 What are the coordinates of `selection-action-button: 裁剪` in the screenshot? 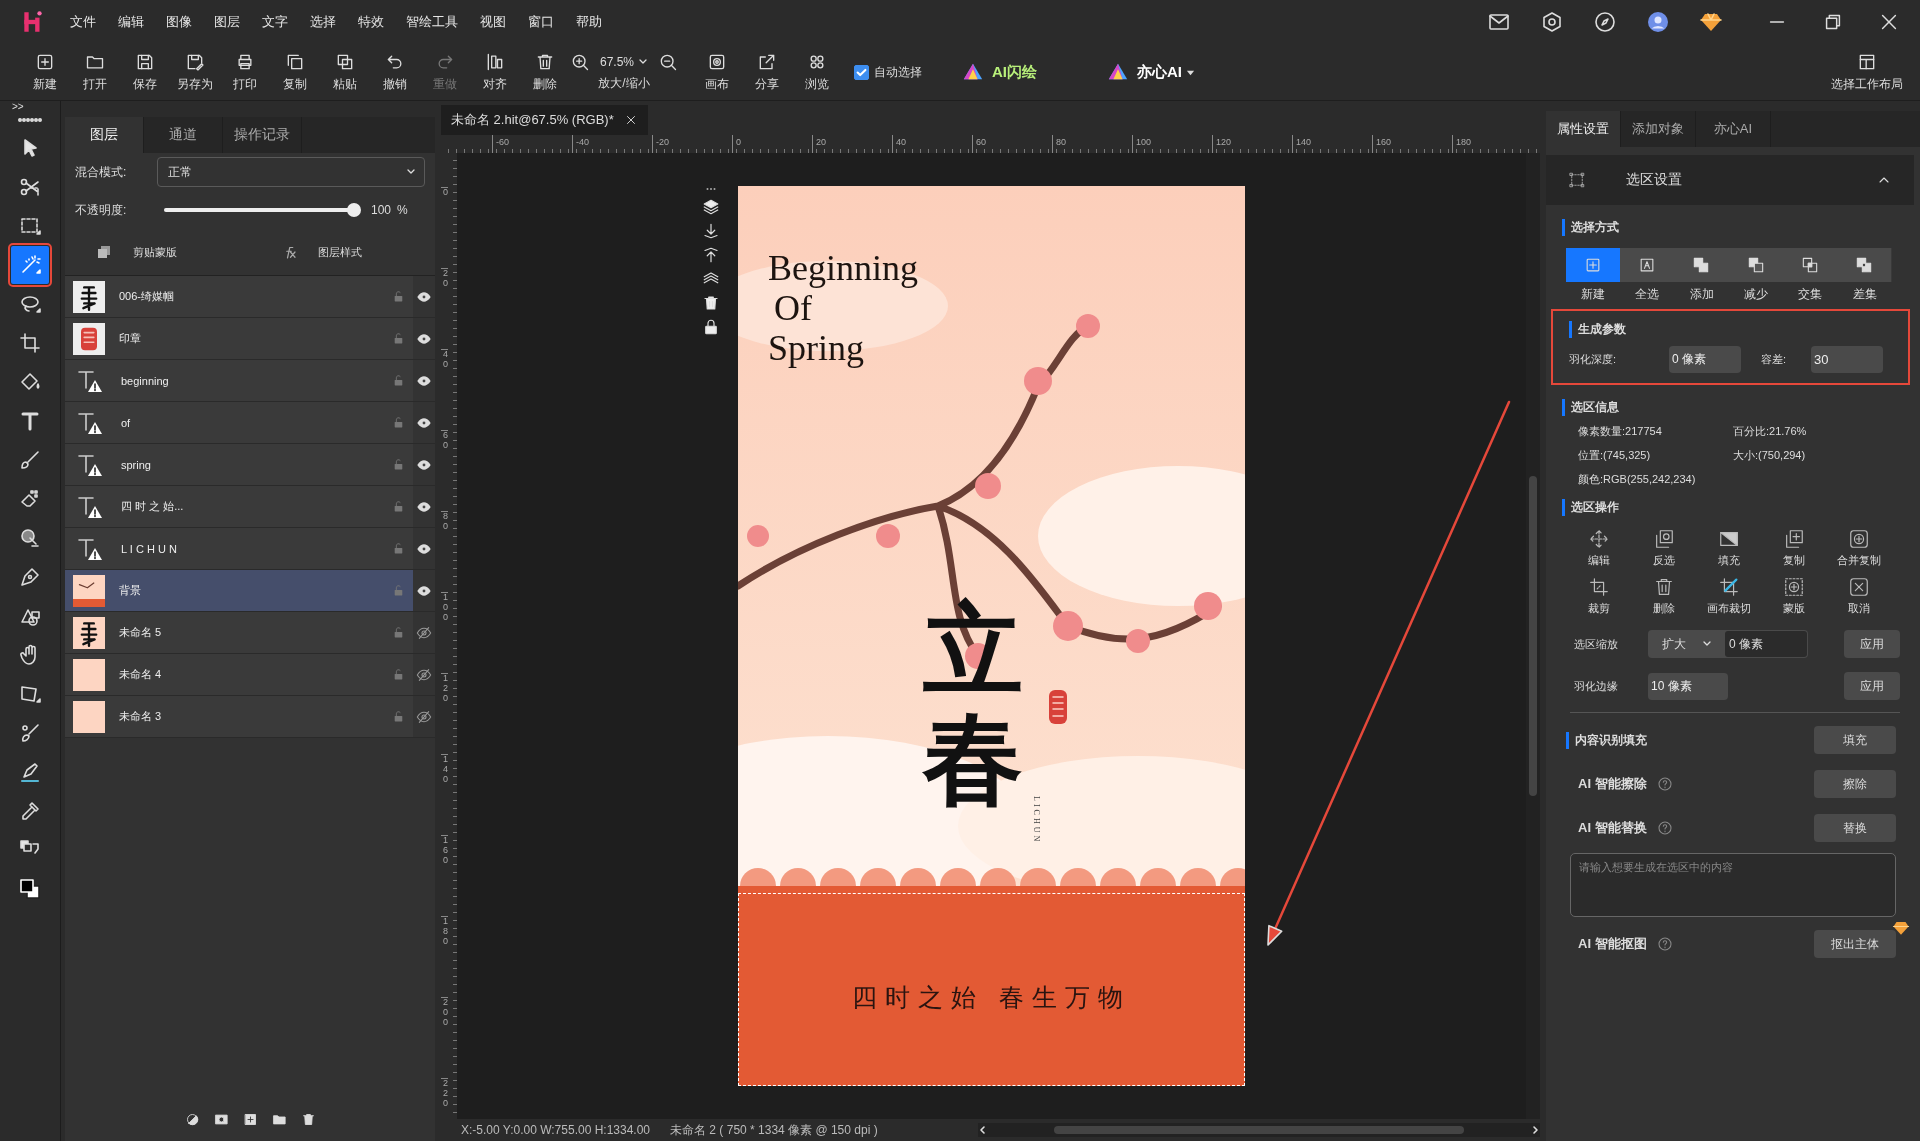 It's located at (1598, 596).